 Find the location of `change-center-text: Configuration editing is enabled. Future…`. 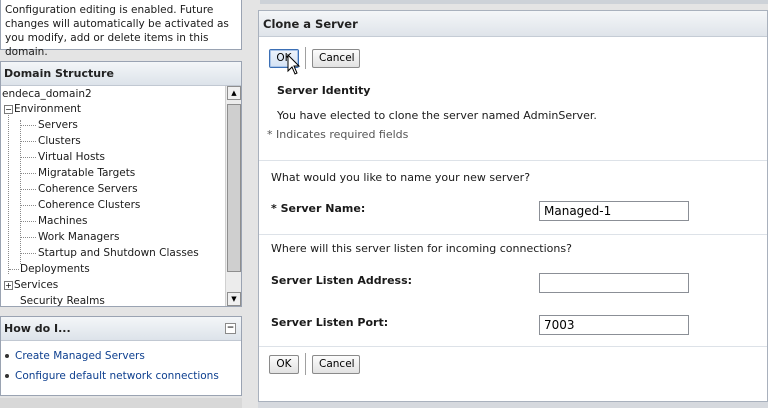

change-center-text: Configuration editing is enabled. Future… is located at coordinates (117, 31).